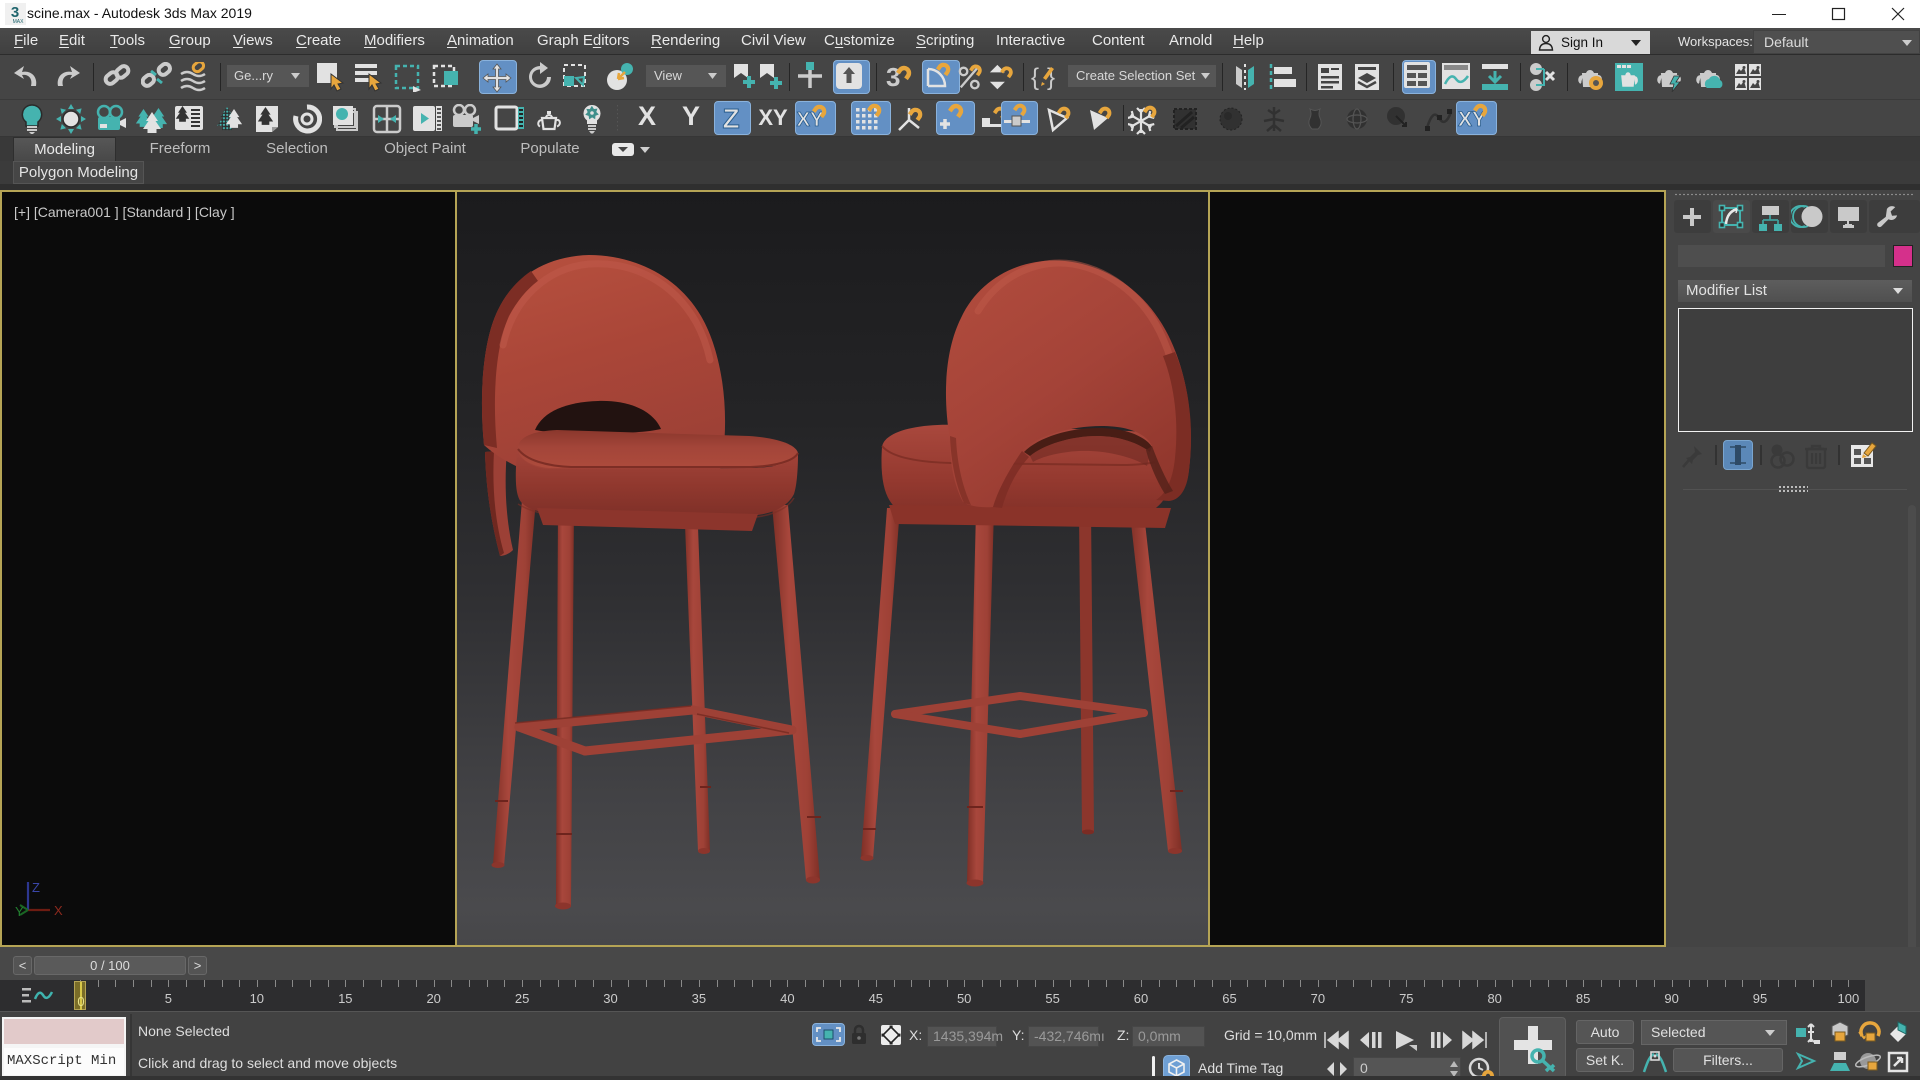  I want to click on svg-text: MAX, so click(19, 22).